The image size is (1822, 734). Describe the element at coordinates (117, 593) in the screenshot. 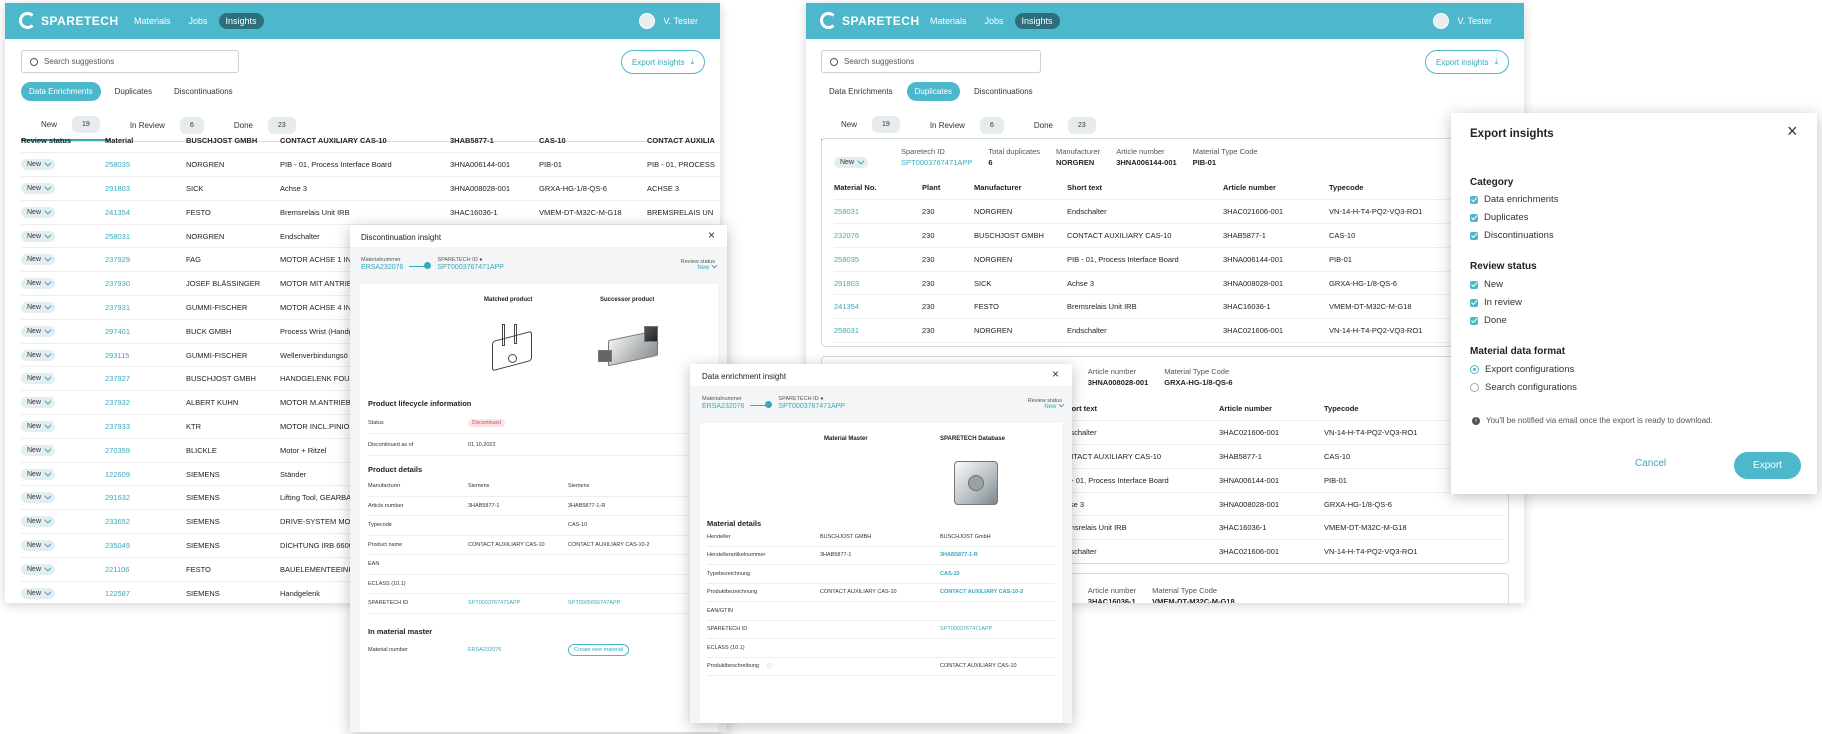

I see `material-link: 122587` at that location.